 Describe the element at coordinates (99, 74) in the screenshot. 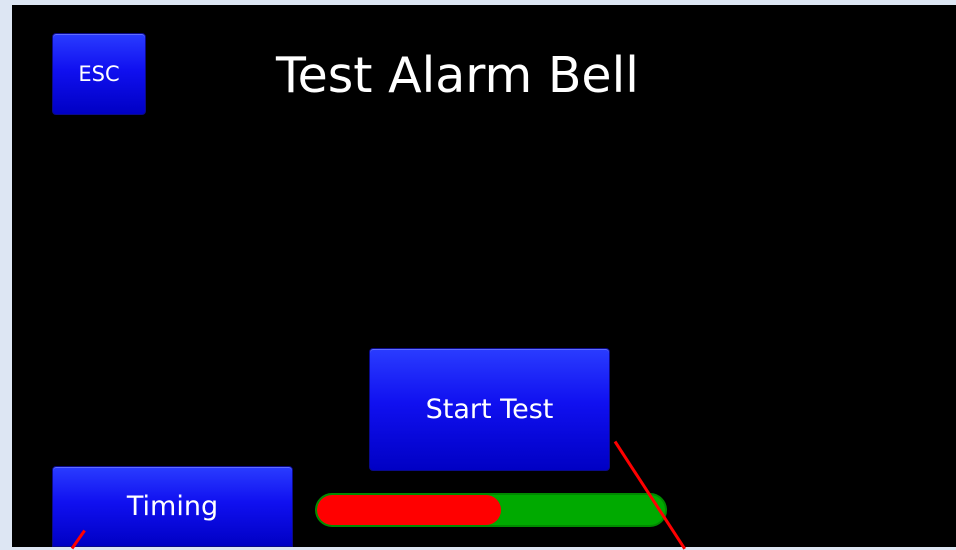

I see `esc-button: ESC` at that location.